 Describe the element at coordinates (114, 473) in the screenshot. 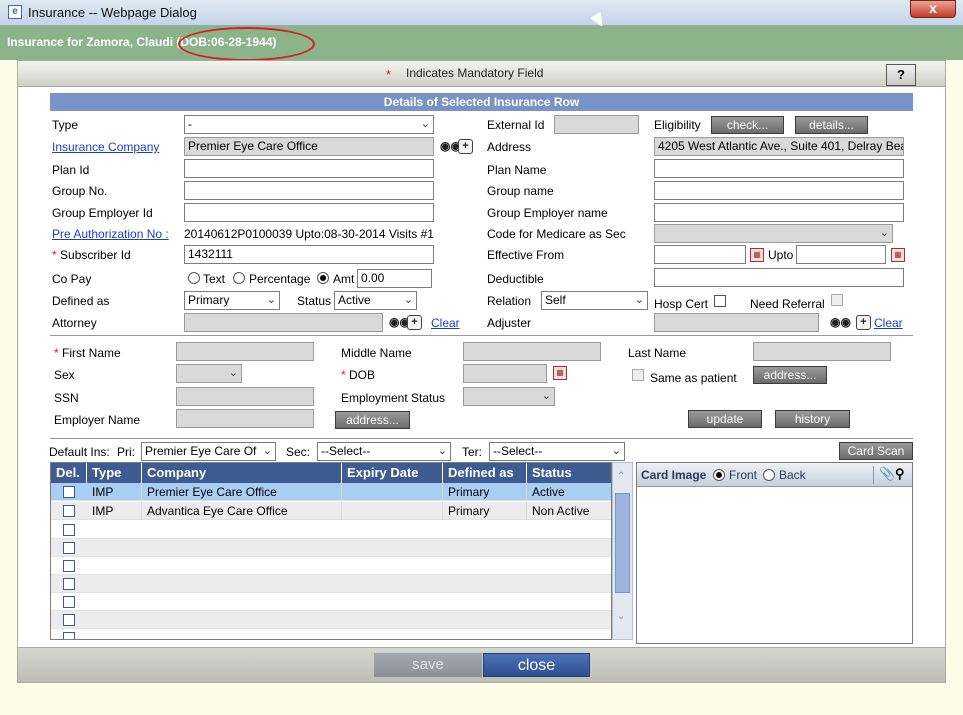

I see `column-header: Type` at that location.